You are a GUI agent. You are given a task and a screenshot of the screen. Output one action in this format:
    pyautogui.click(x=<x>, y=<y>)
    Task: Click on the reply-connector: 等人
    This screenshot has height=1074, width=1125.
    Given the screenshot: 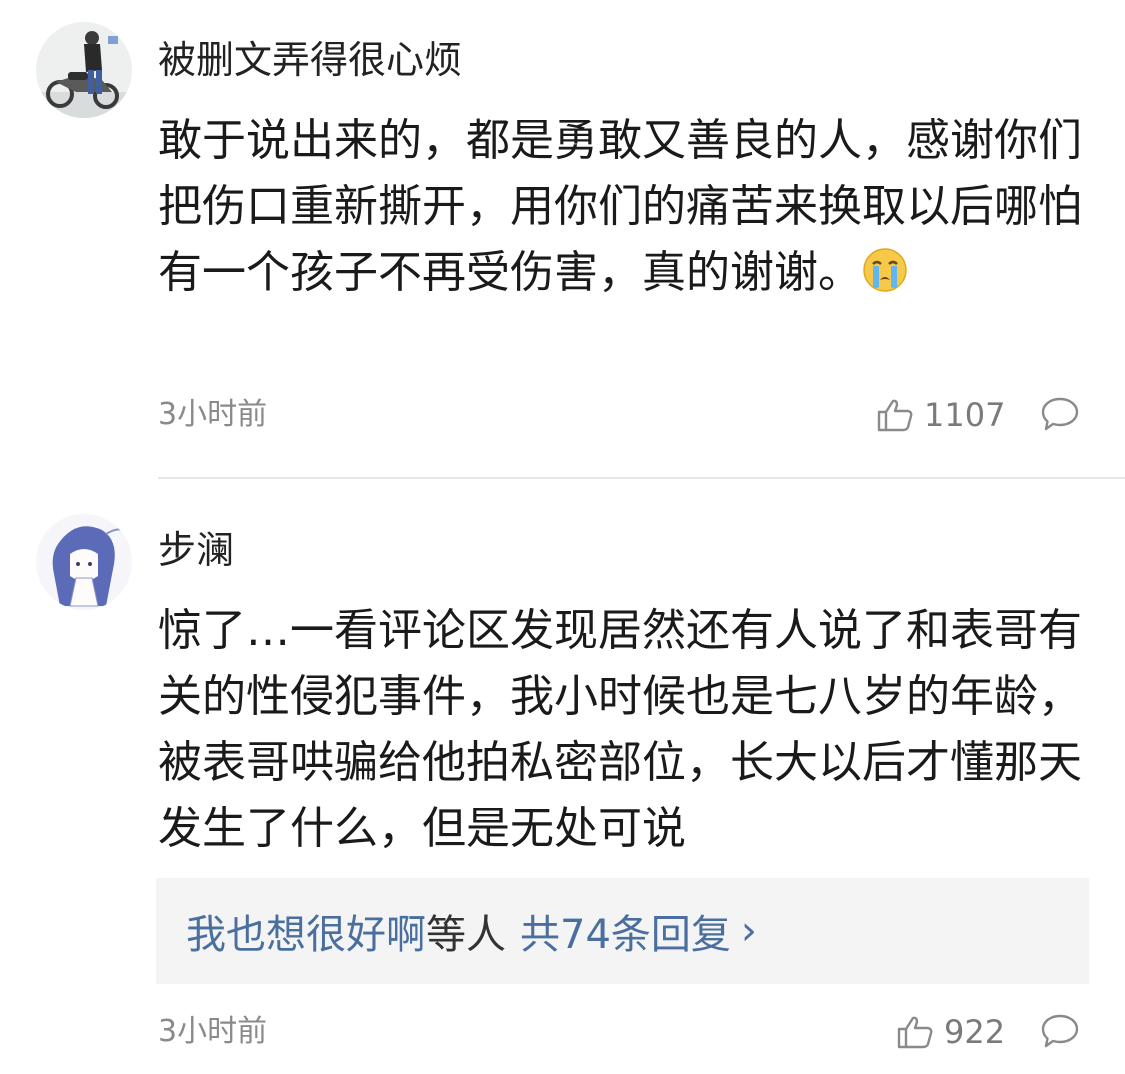 What is the action you would take?
    pyautogui.click(x=466, y=935)
    